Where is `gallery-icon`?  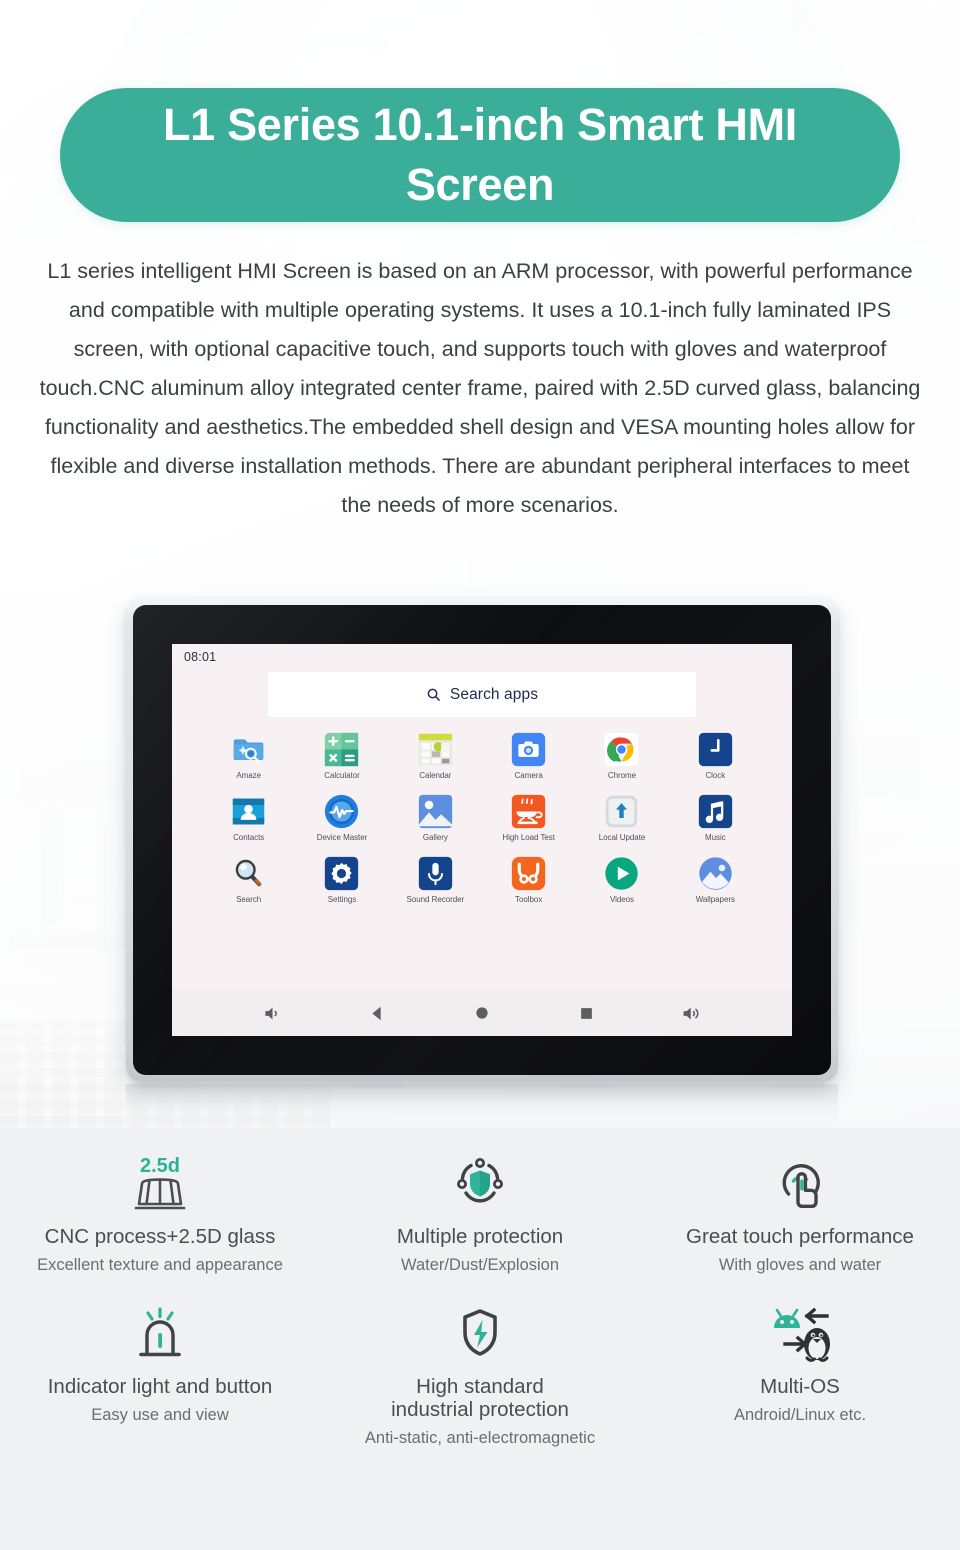 gallery-icon is located at coordinates (435, 811).